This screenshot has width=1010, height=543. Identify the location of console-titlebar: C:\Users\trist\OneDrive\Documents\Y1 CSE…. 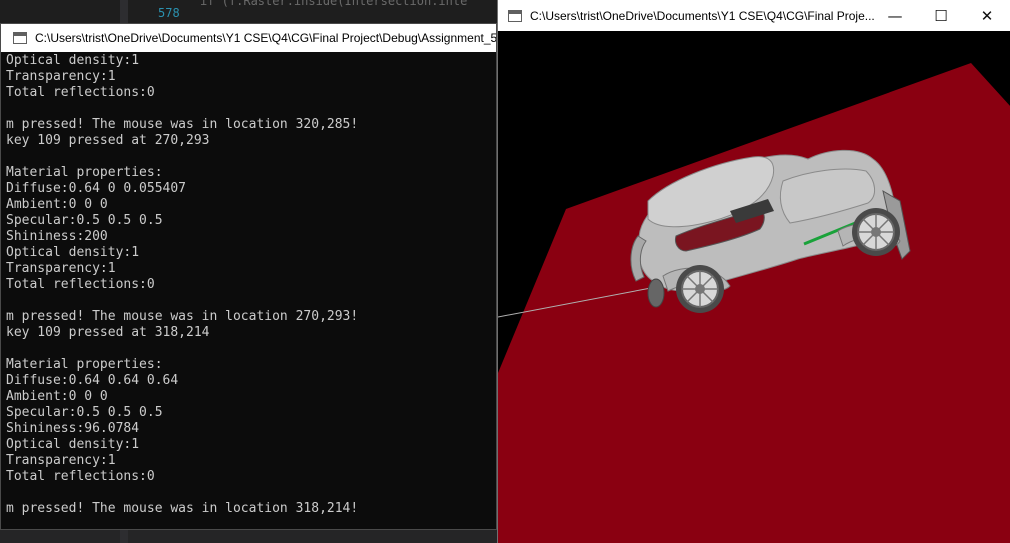
(248, 38).